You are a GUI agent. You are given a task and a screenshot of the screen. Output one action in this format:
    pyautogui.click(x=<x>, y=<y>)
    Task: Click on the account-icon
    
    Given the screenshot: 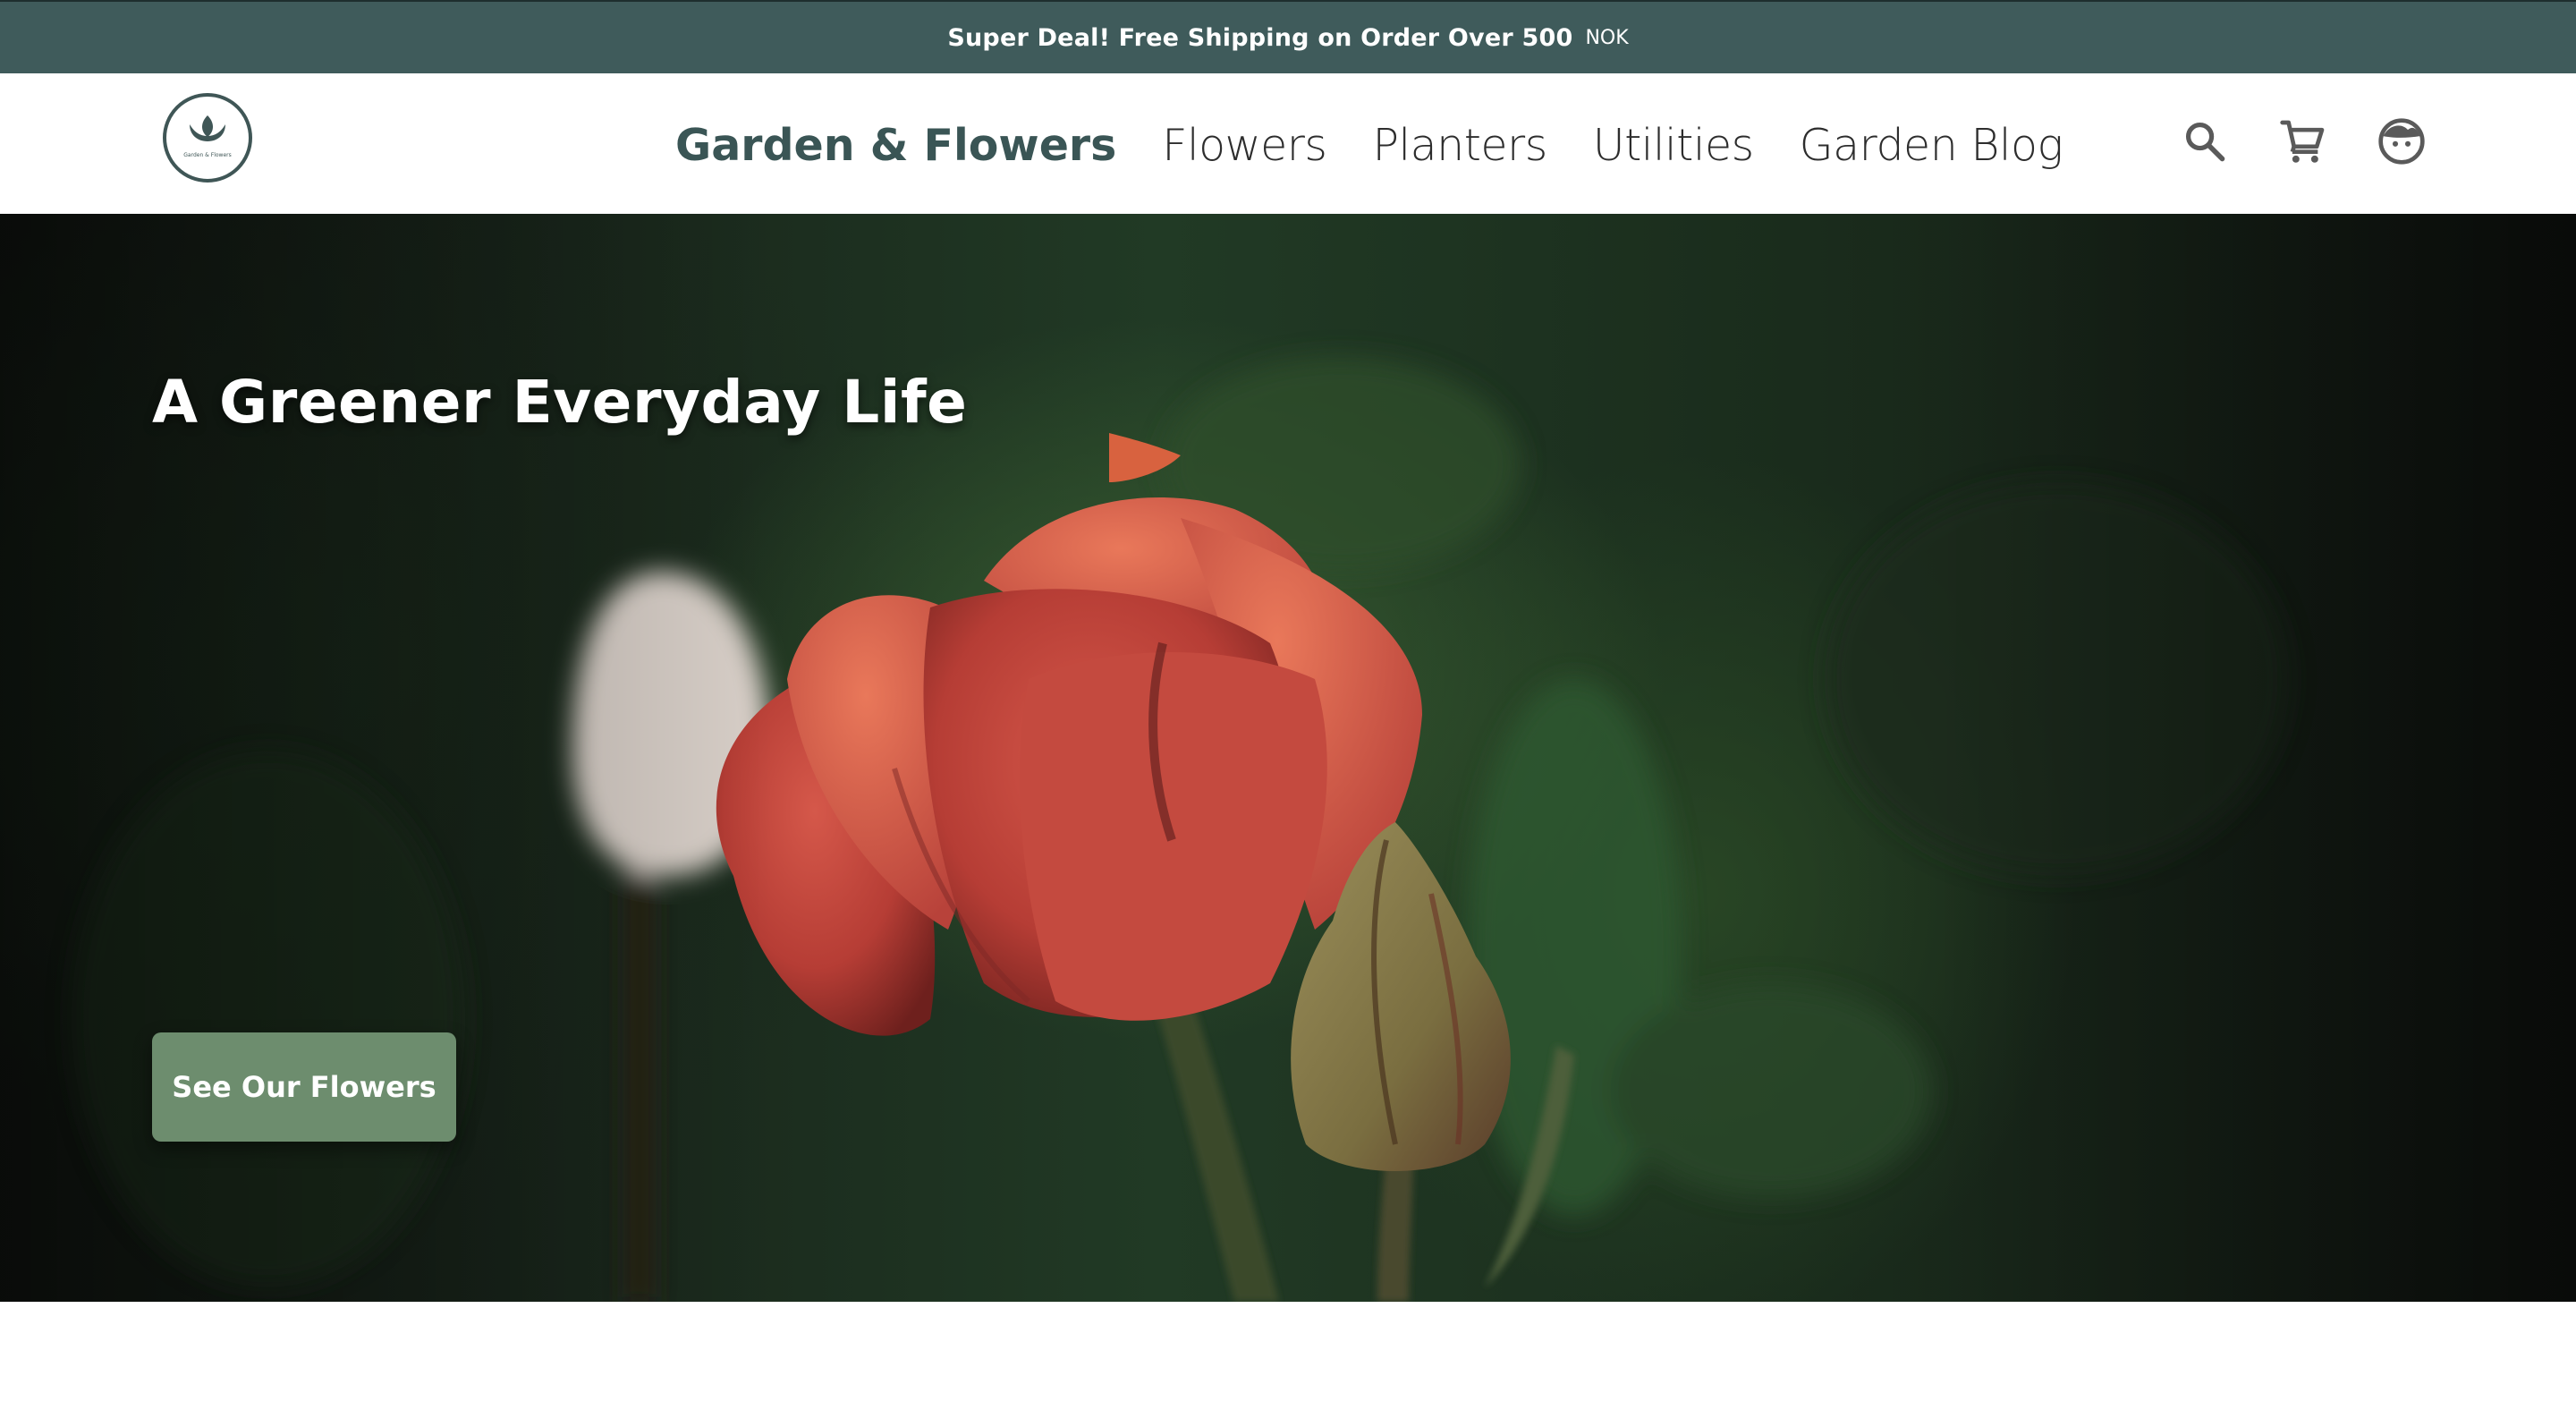 What is the action you would take?
    pyautogui.click(x=2401, y=142)
    